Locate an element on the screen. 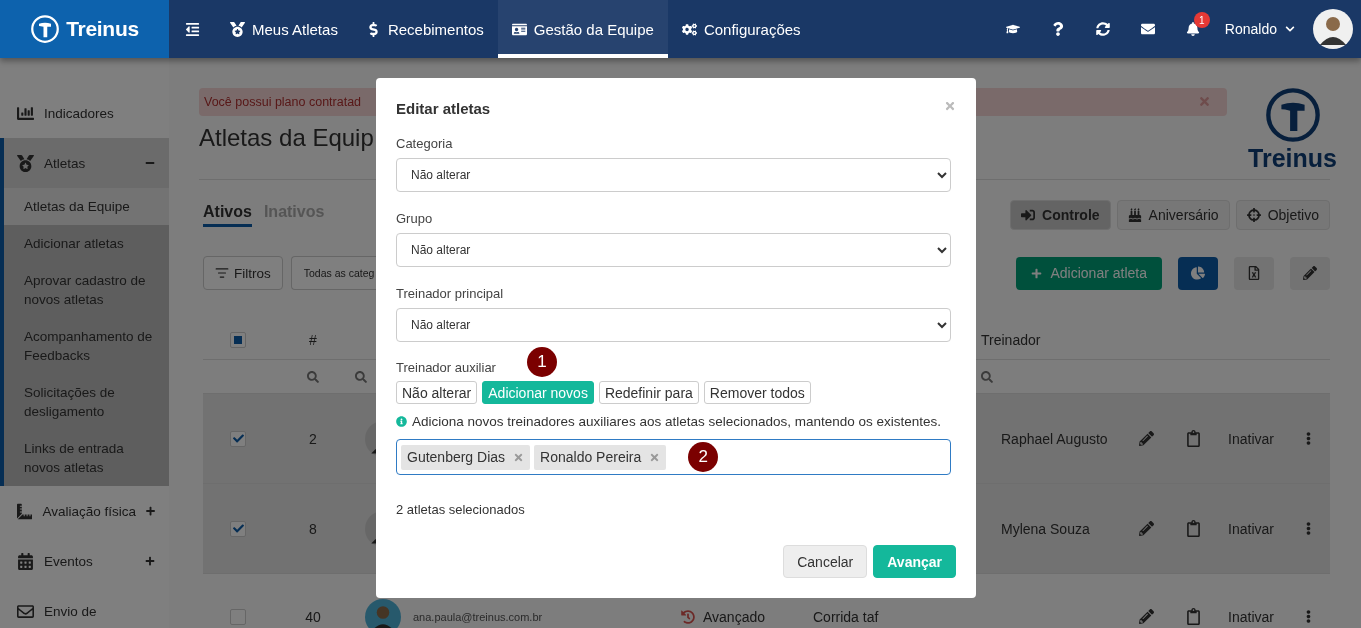 The width and height of the screenshot is (1361, 628). table-cell: 40 is located at coordinates (313, 616).